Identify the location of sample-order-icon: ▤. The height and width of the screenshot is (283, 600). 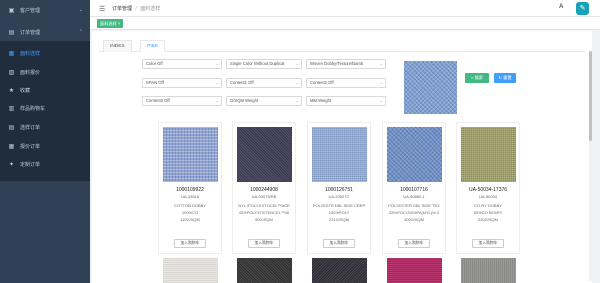
(11, 127).